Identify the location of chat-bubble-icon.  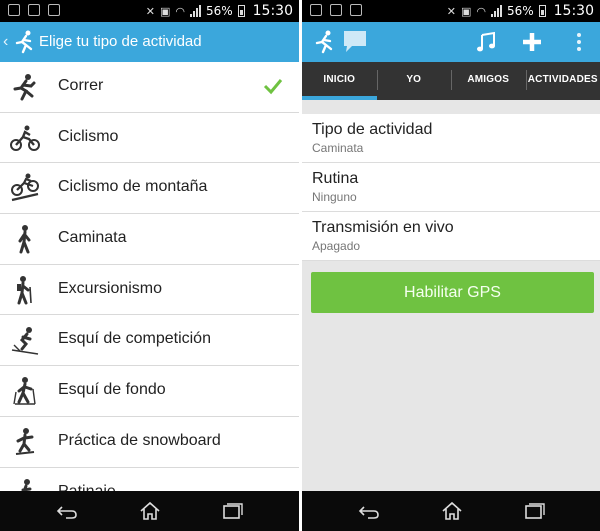
(355, 41).